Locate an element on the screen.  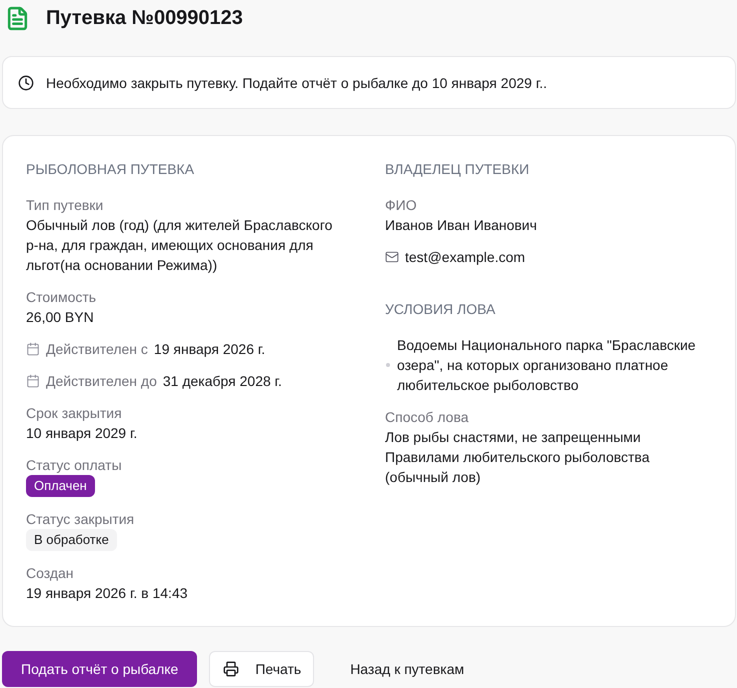
status-badge: Оплачен is located at coordinates (60, 486).